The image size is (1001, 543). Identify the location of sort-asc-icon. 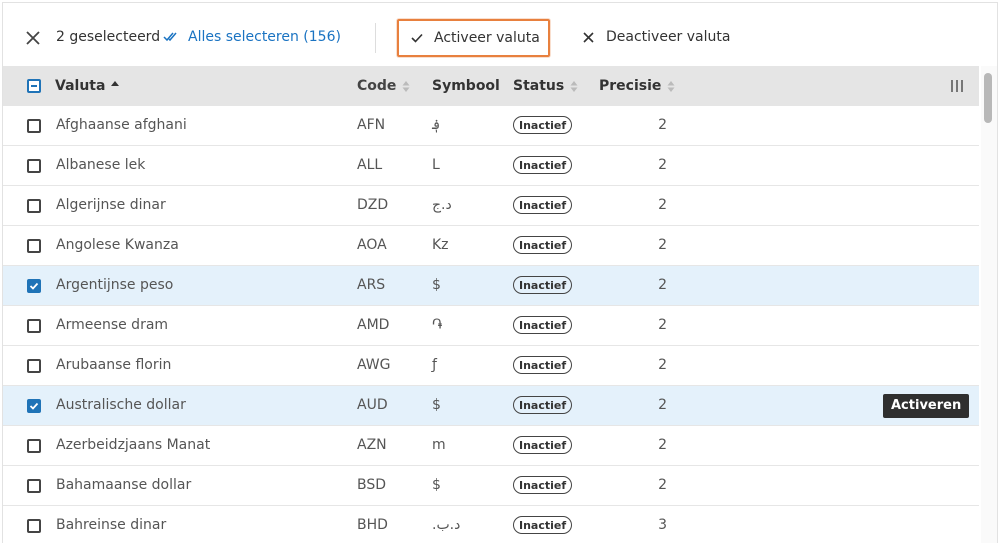
(115, 83).